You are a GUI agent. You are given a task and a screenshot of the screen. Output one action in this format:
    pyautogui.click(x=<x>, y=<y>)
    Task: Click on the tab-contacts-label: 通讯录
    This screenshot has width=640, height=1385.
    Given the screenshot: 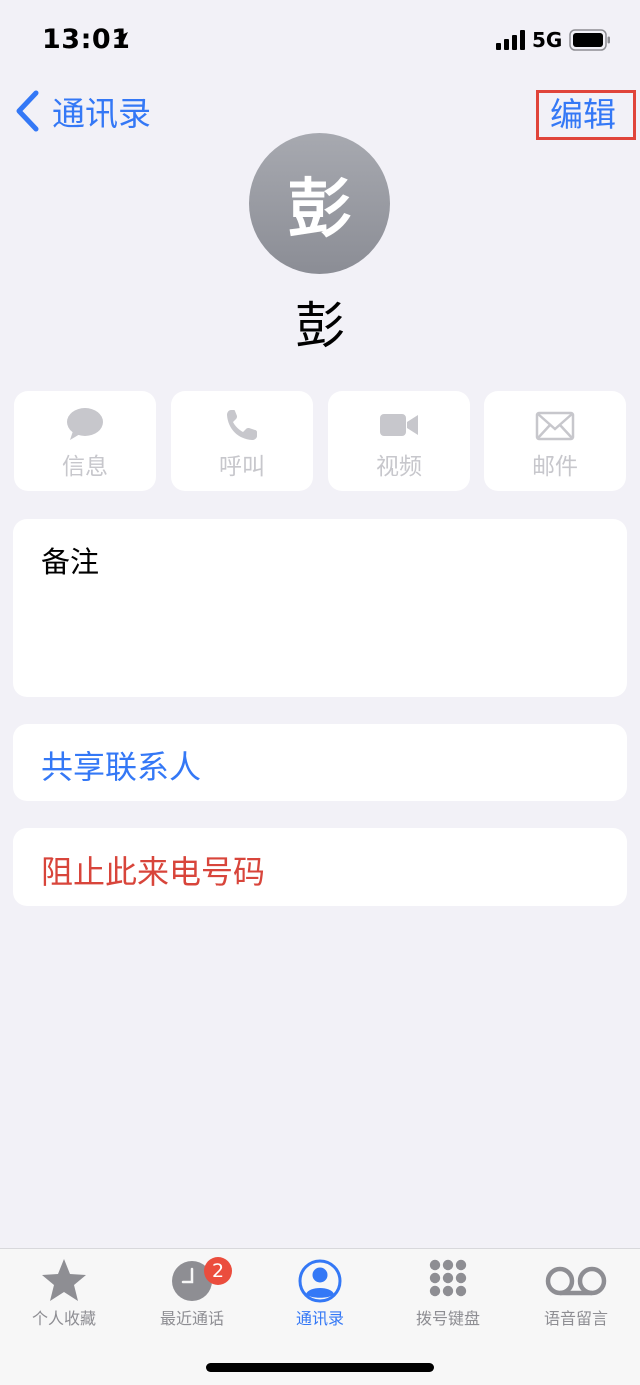 What is the action you would take?
    pyautogui.click(x=319, y=1318)
    